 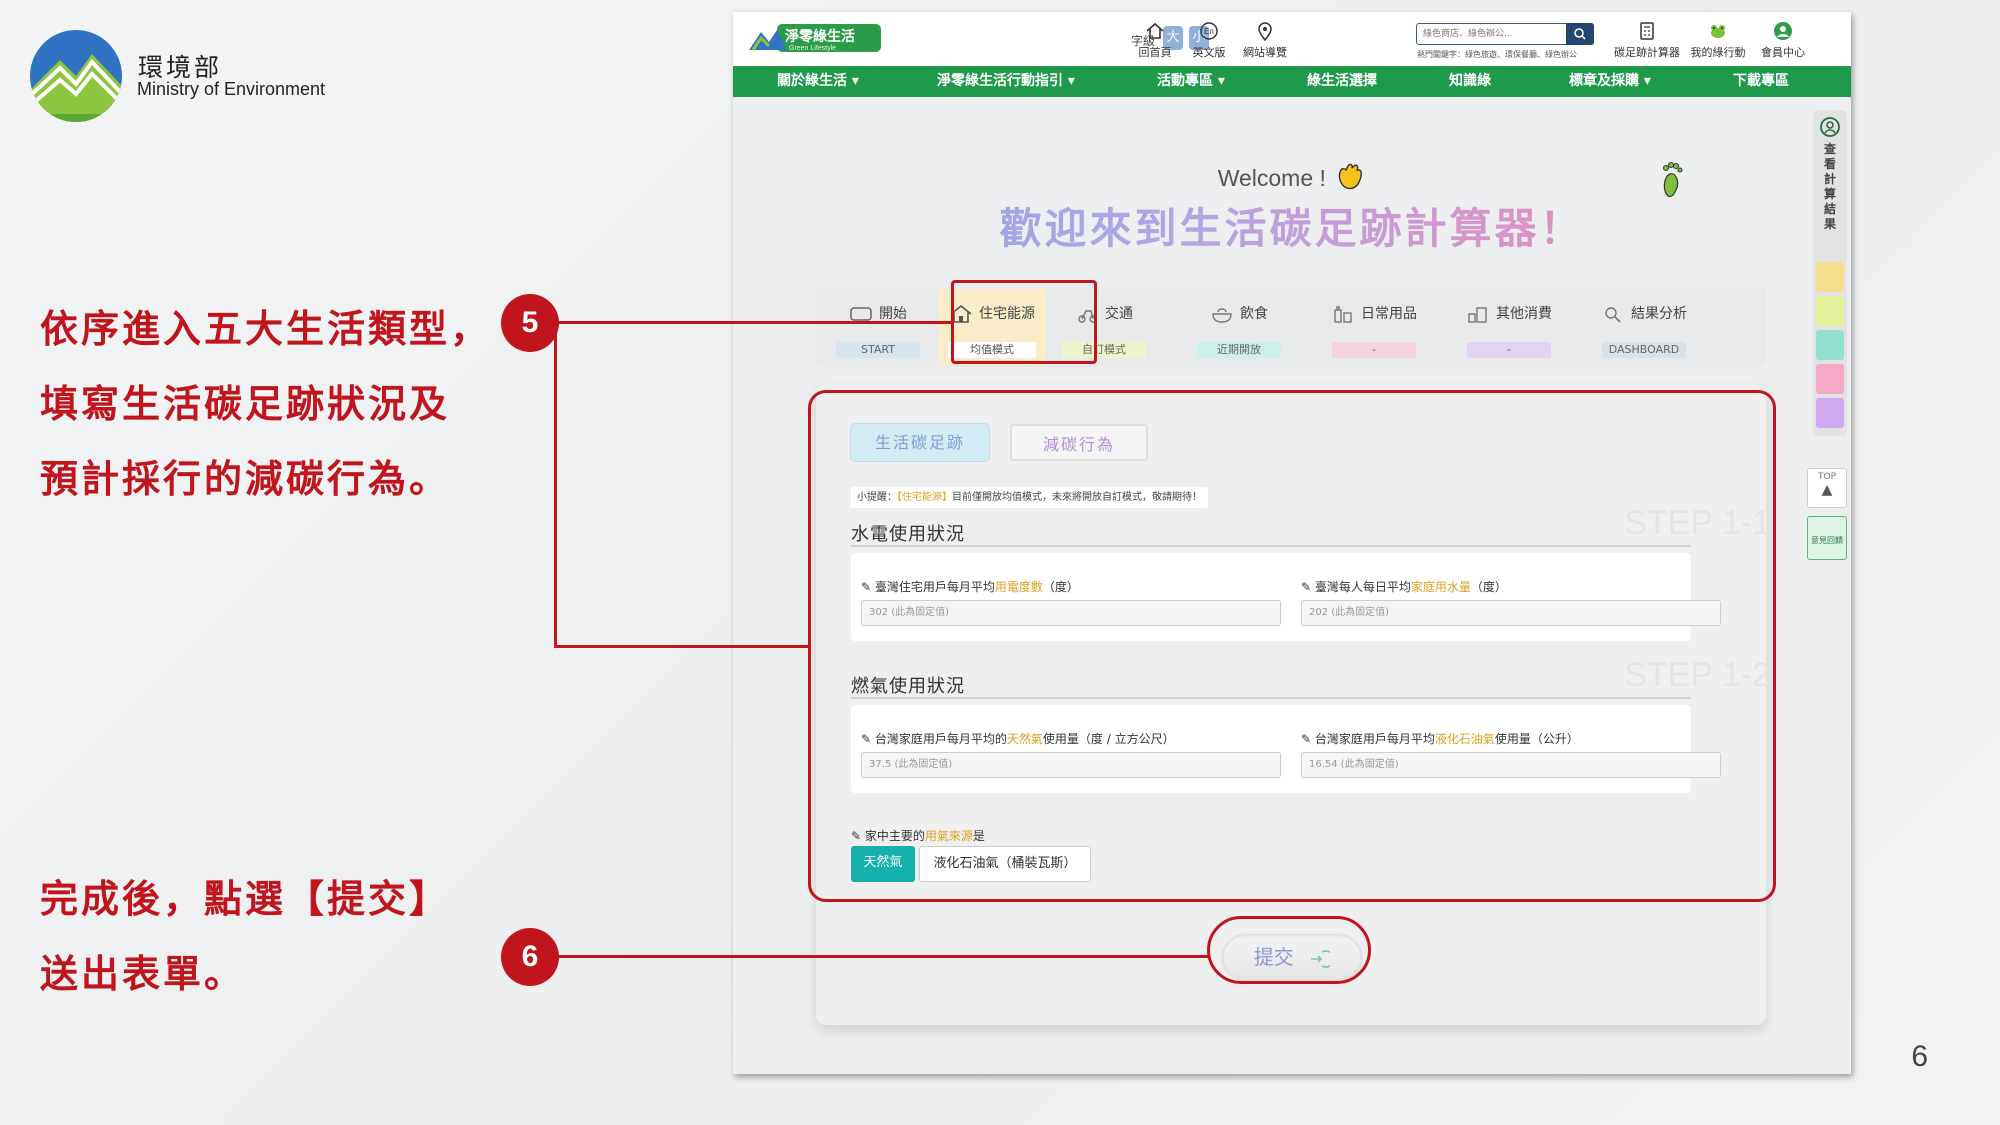 I want to click on side-transport-icon, so click(x=1830, y=311).